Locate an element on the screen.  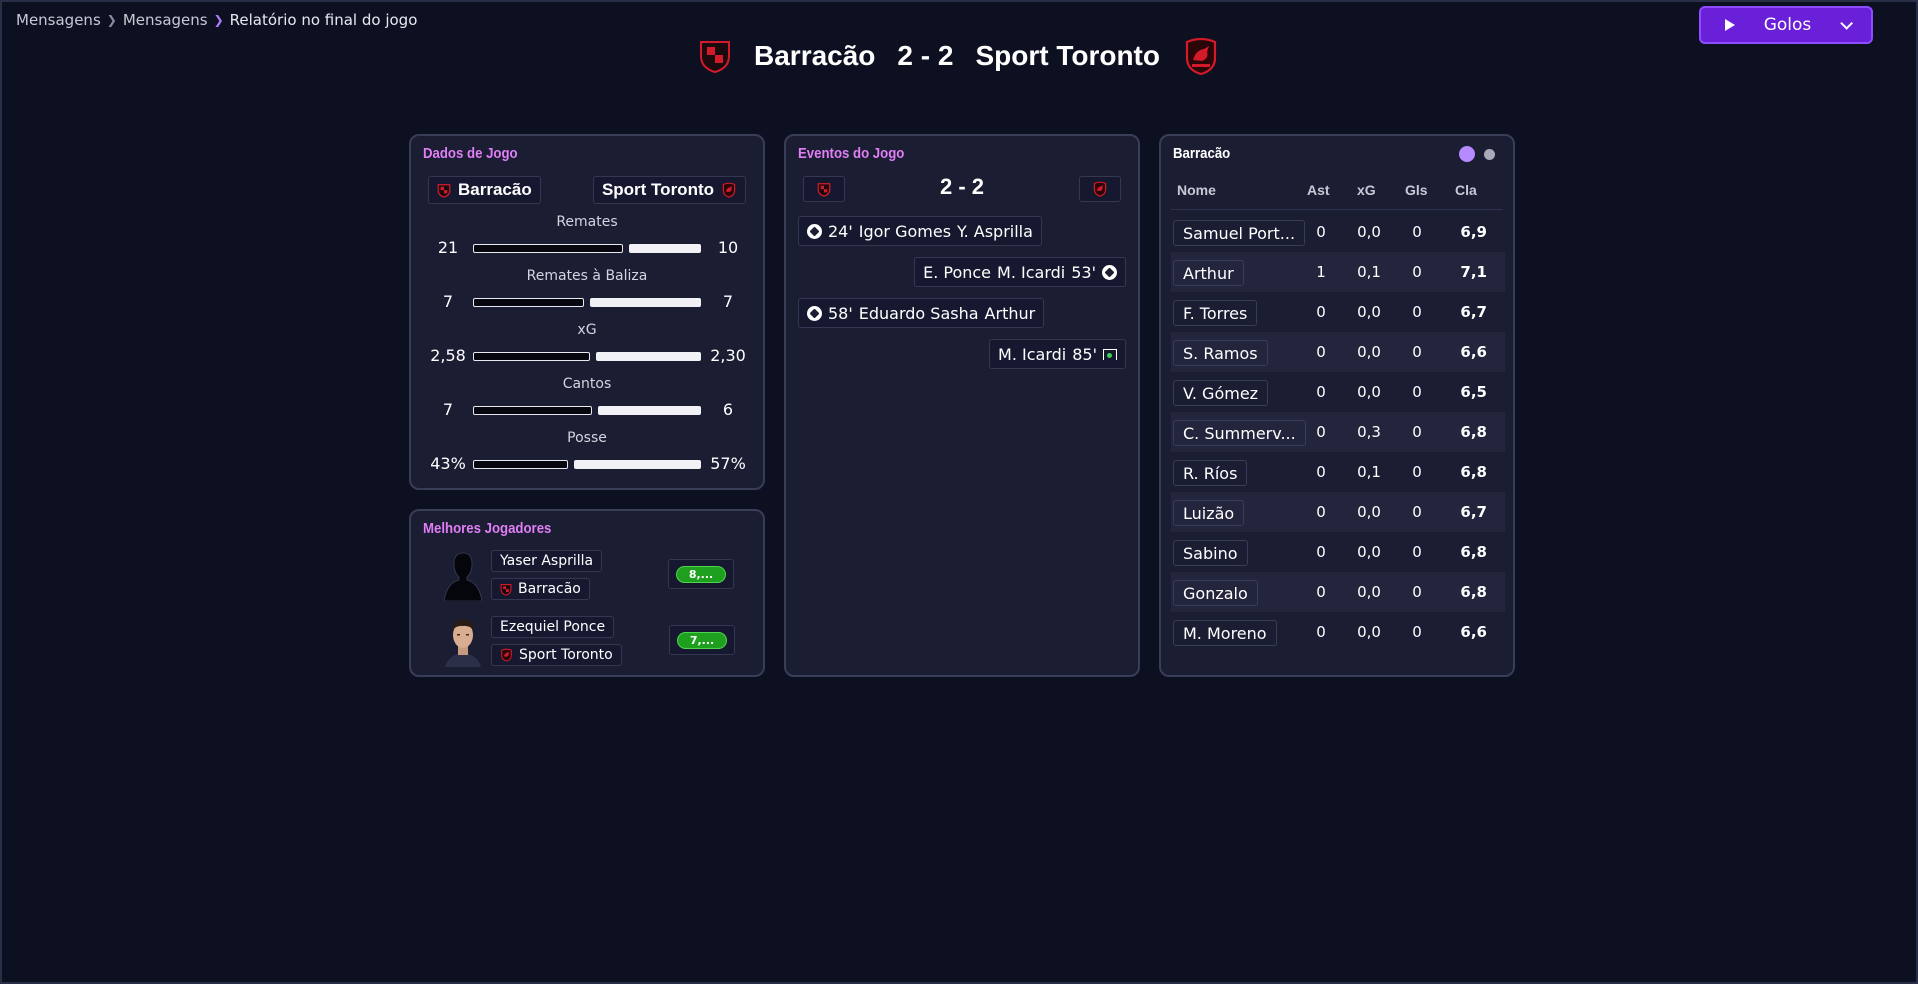
home-team-name: Barracão is located at coordinates (815, 55).